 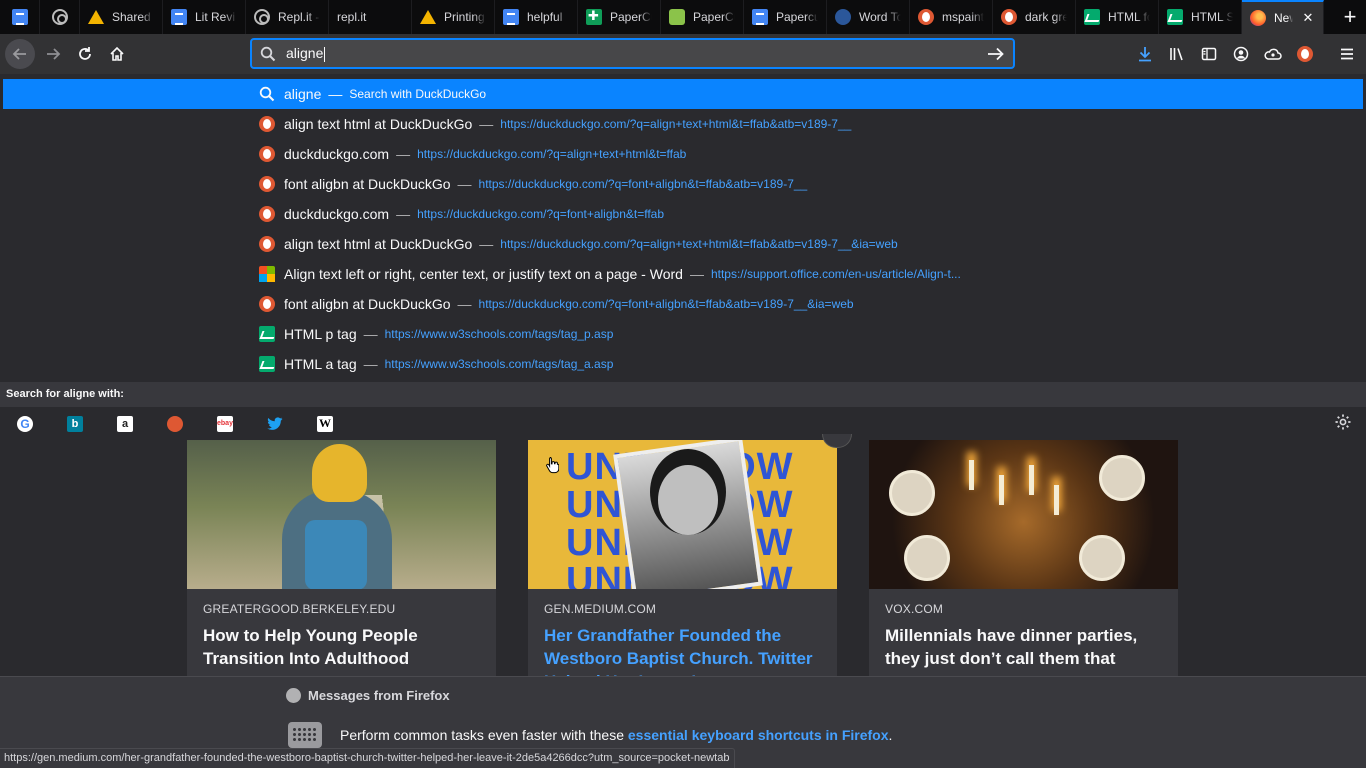 I want to click on tab-dark-green: dark gre, so click(x=1034, y=17).